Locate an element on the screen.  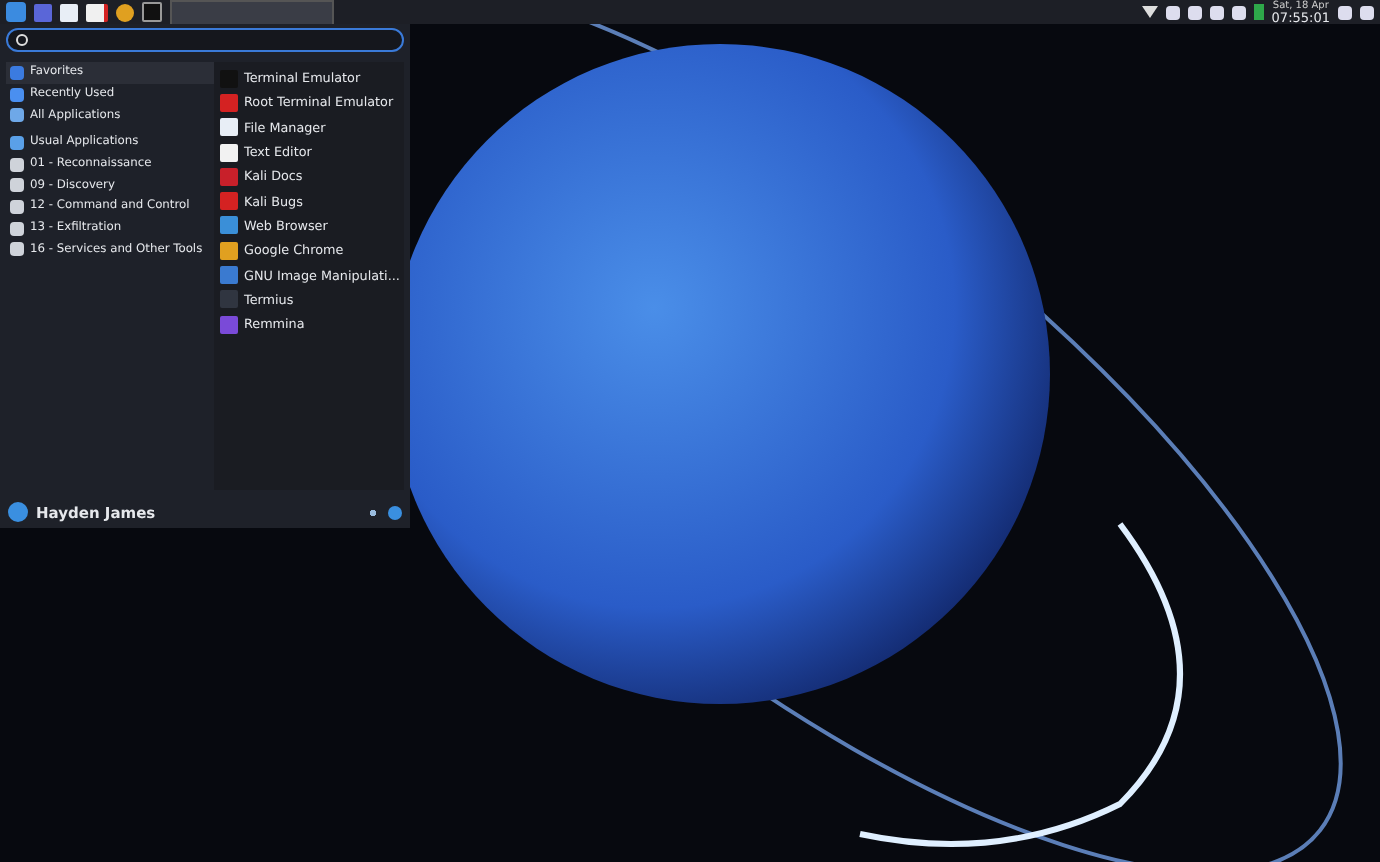
terminal-icon is located at coordinates (152, 12).